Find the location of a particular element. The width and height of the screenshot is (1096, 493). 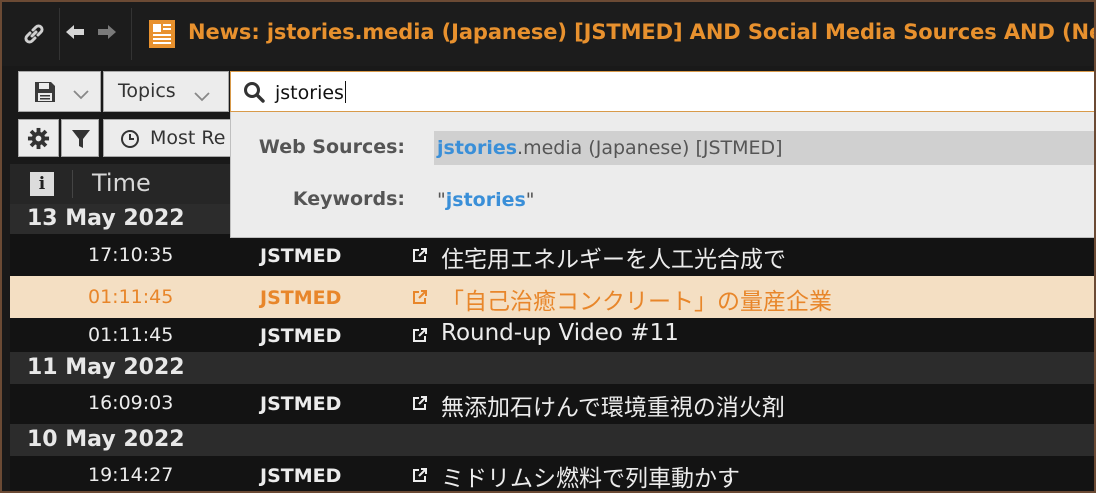

clock-icon is located at coordinates (130, 141).